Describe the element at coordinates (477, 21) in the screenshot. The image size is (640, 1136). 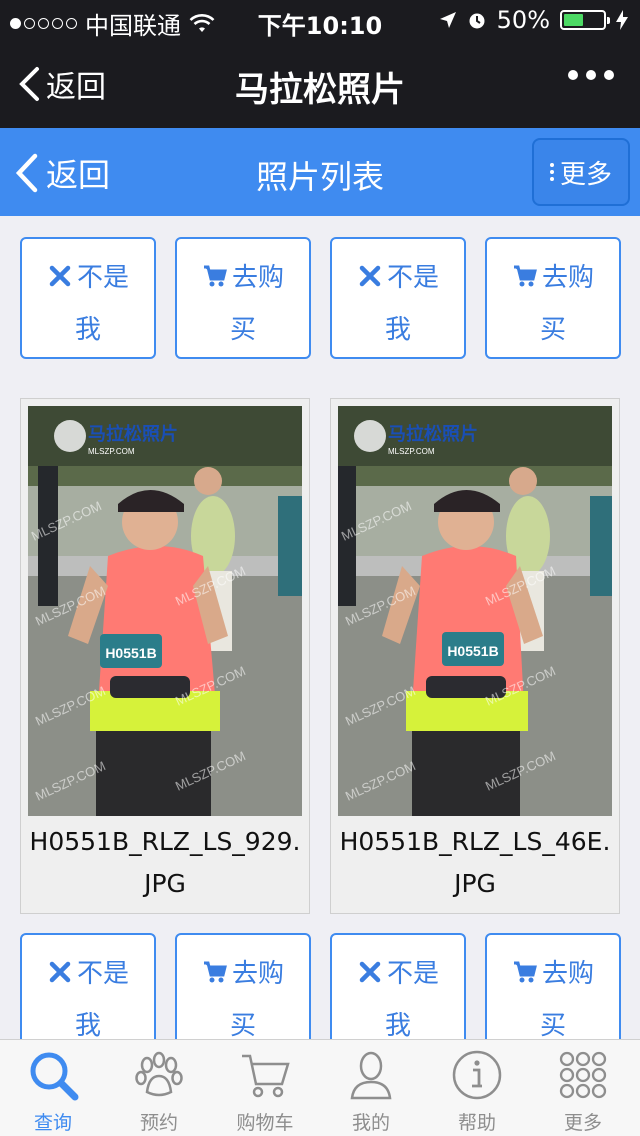
I see `alarm-icon` at that location.